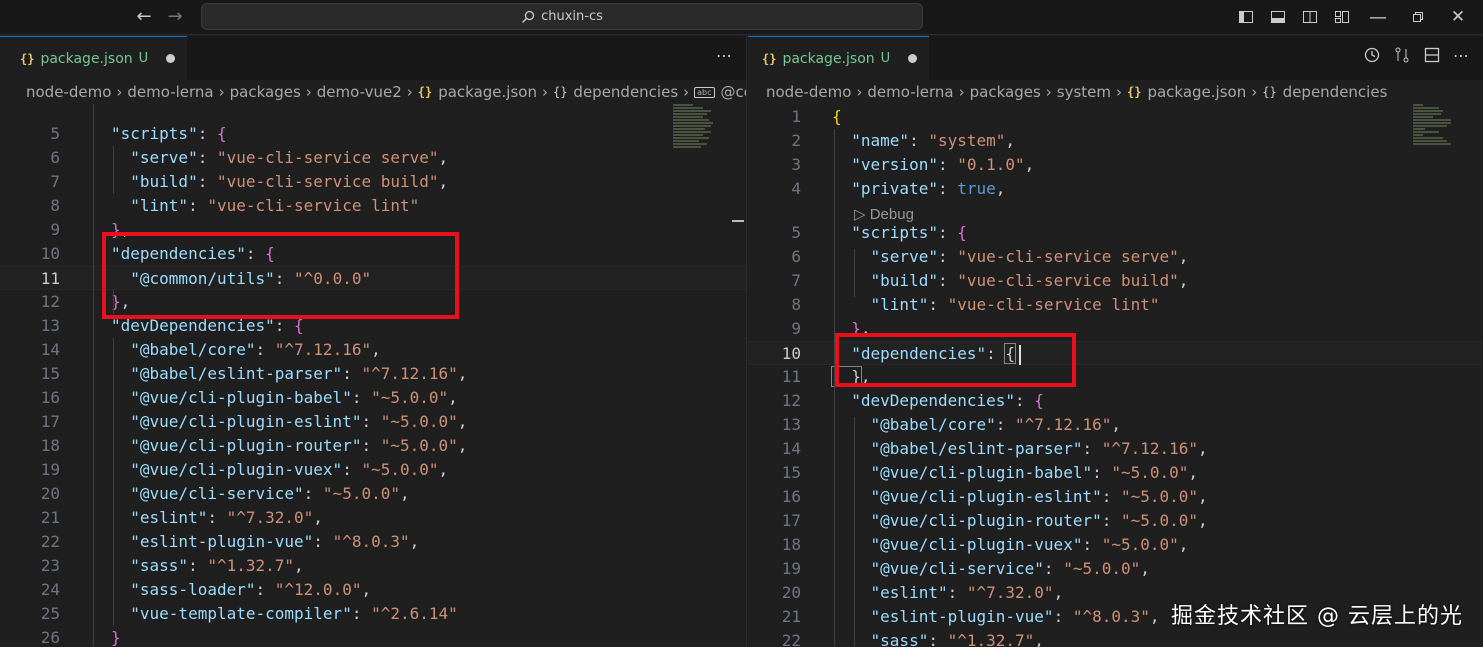  Describe the element at coordinates (1115, 141) in the screenshot. I see `code-line: 2 "name": "system",` at that location.